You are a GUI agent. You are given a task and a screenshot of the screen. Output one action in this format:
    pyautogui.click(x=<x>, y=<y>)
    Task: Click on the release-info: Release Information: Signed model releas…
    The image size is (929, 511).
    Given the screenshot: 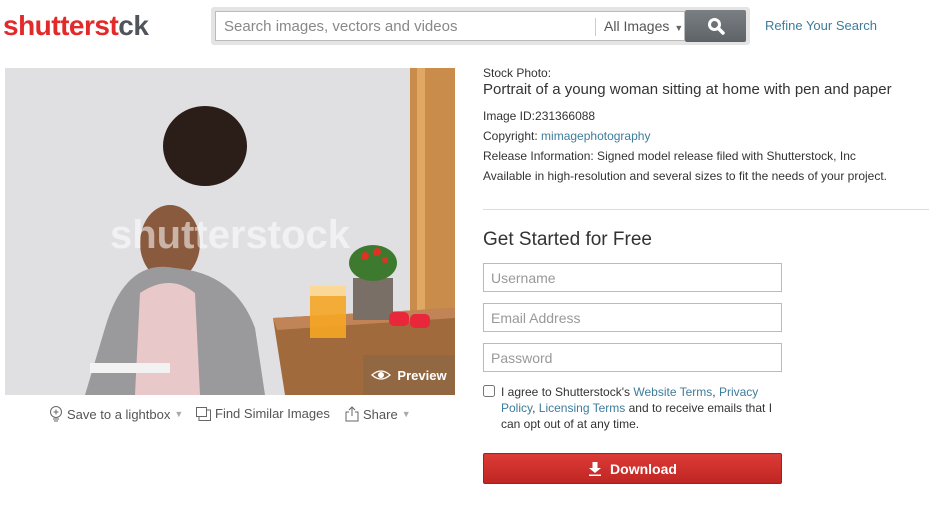 What is the action you would take?
    pyautogui.click(x=669, y=156)
    